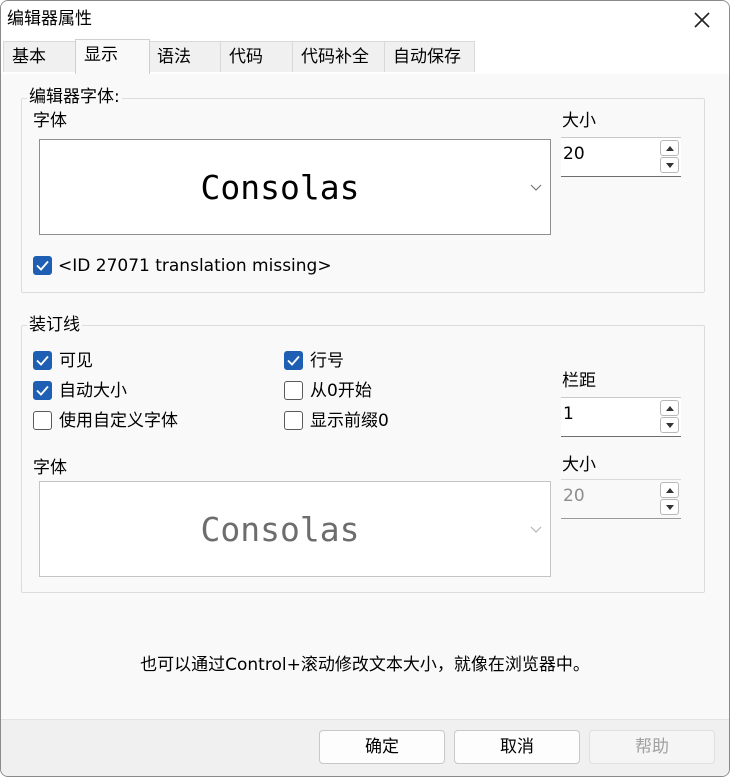 Image resolution: width=730 pixels, height=777 pixels. Describe the element at coordinates (365, 20) in the screenshot. I see `title-bar: 编辑器属性` at that location.